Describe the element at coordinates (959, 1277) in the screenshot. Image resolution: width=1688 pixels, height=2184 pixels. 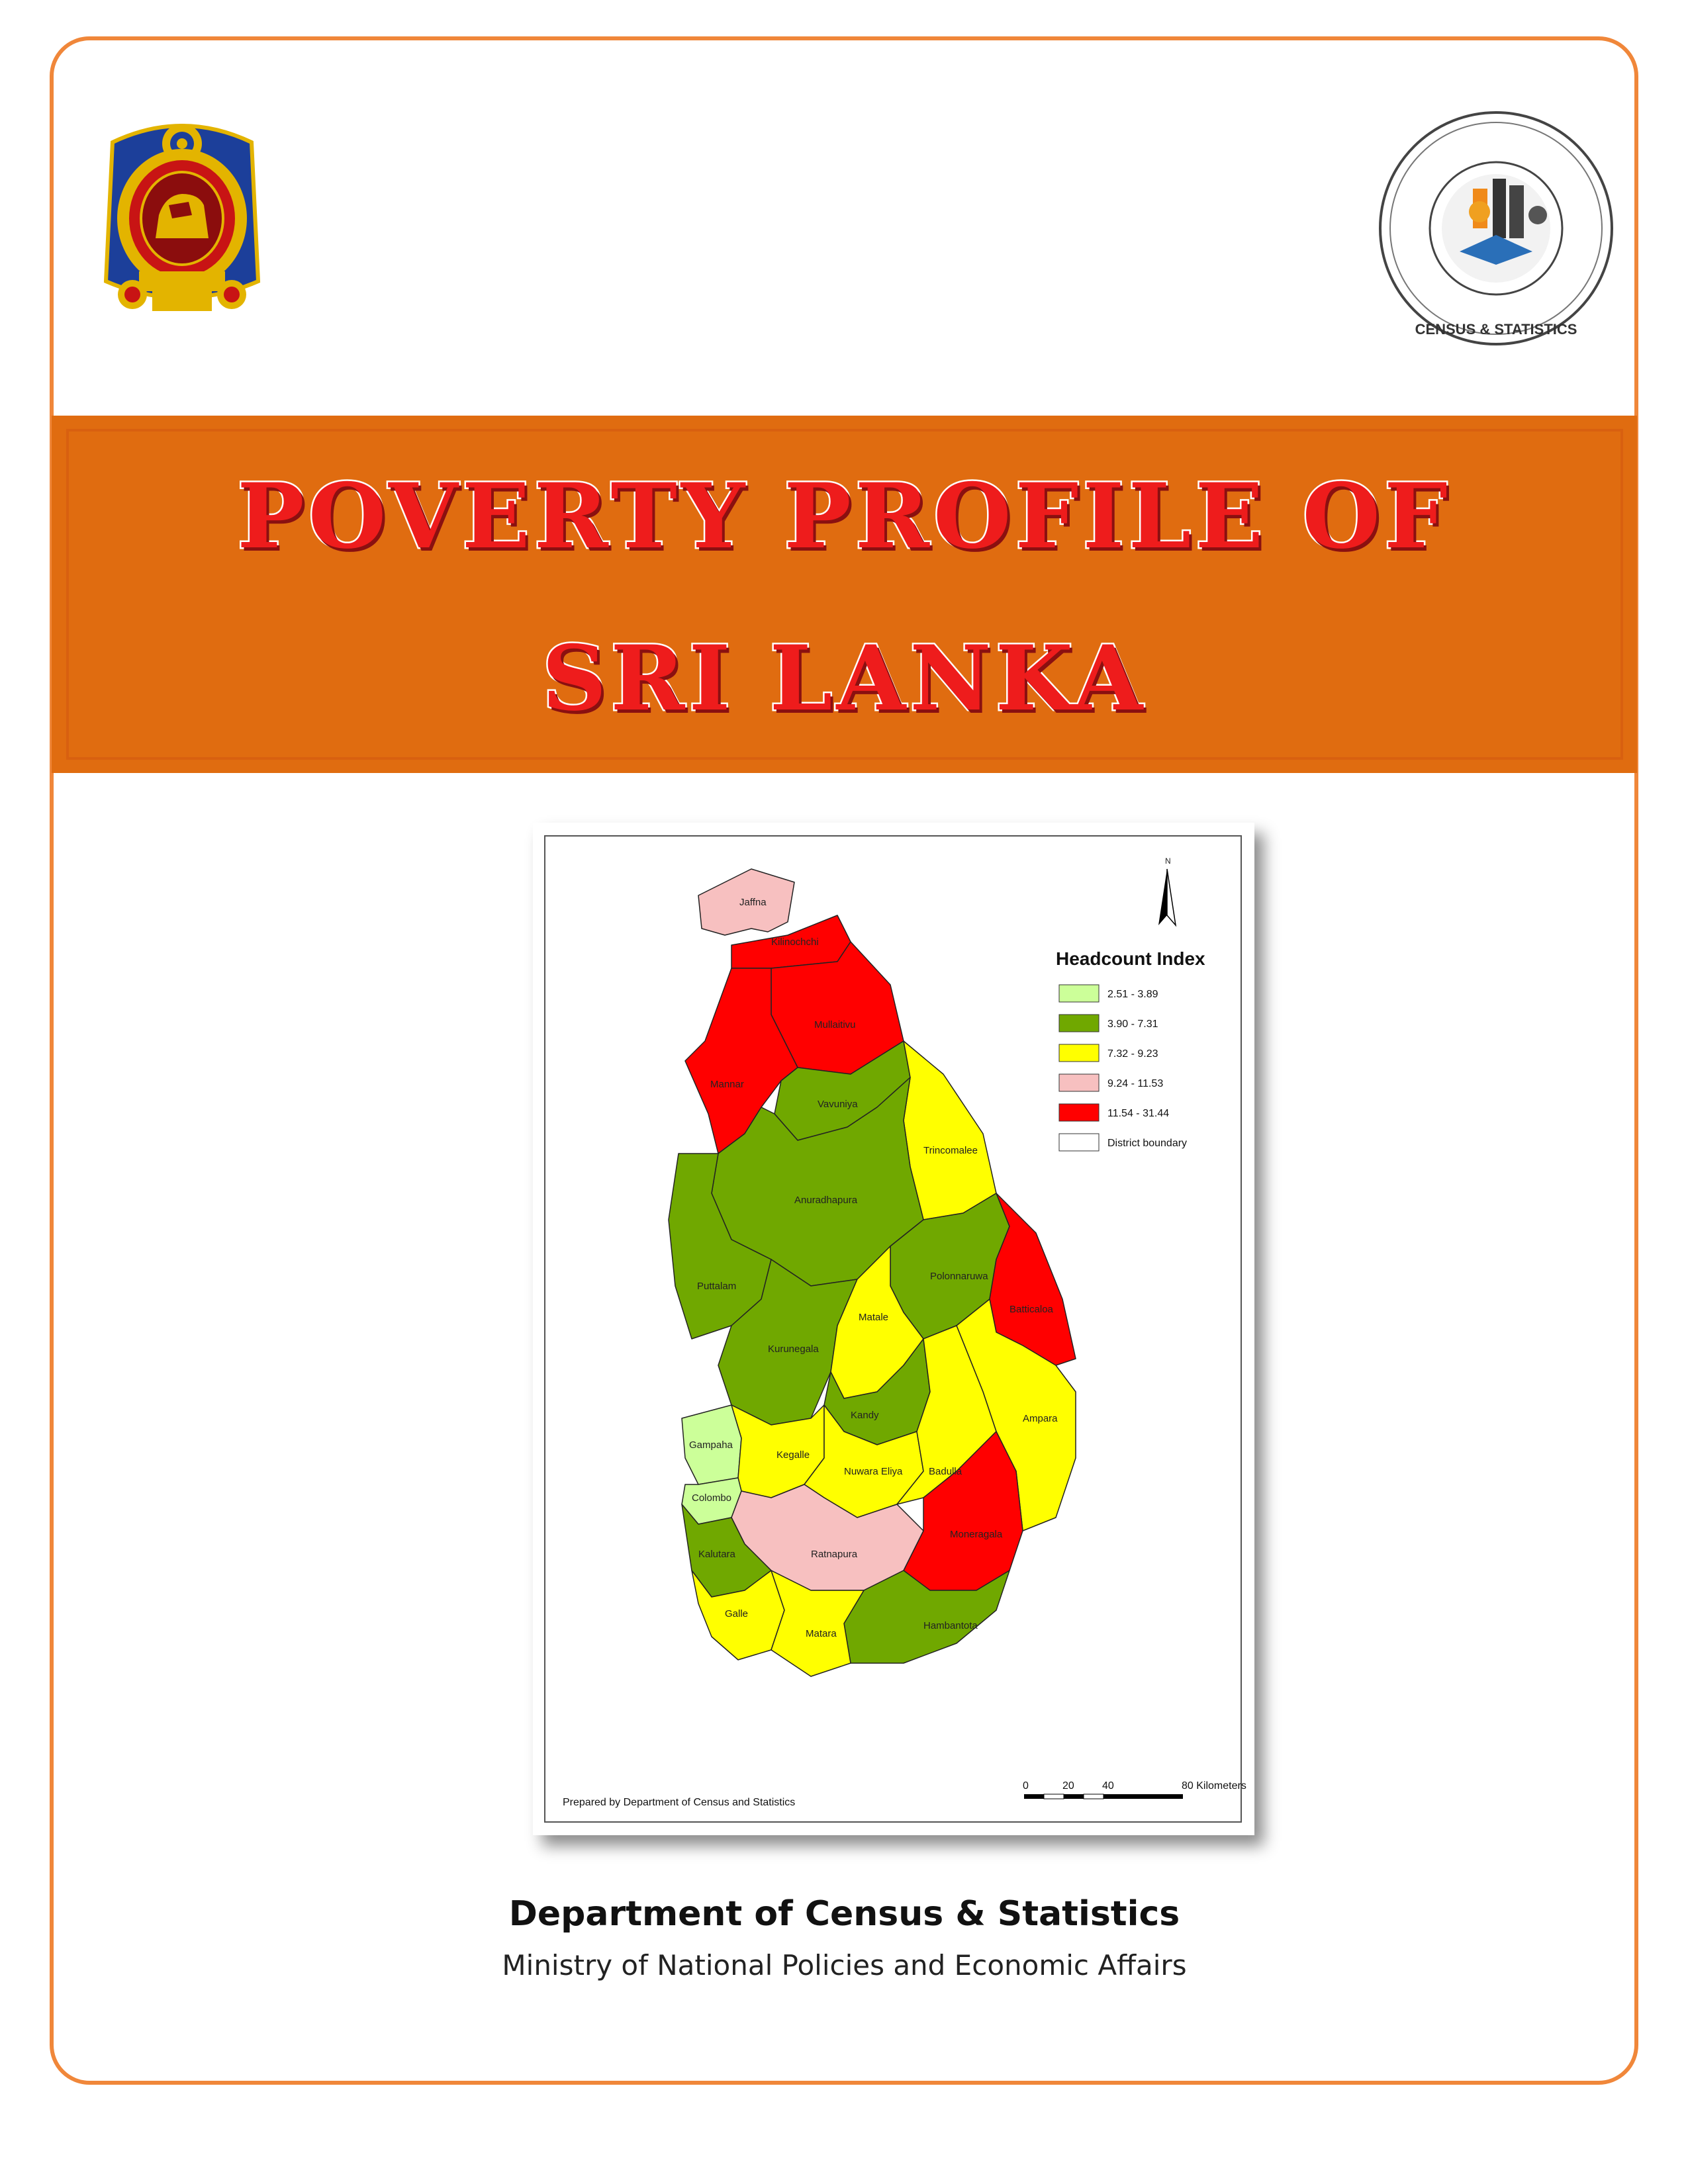
I see `label-polonnaruwa: Polonnaruwa` at that location.